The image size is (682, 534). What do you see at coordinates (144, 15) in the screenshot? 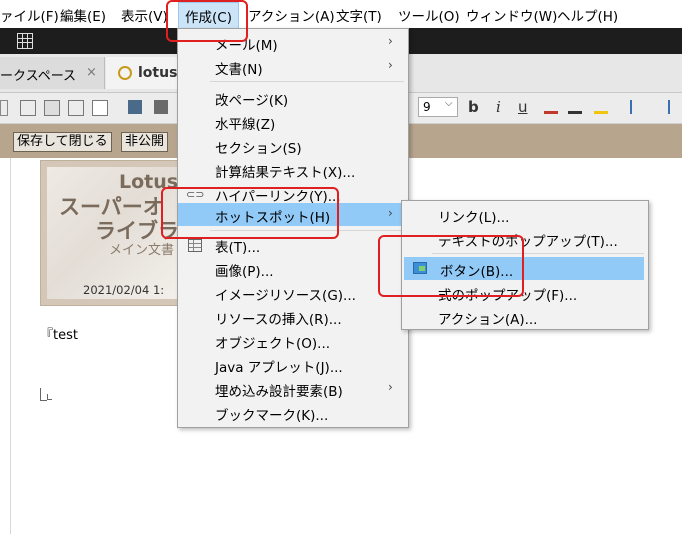
I see `menu-view: 表示(V)` at bounding box center [144, 15].